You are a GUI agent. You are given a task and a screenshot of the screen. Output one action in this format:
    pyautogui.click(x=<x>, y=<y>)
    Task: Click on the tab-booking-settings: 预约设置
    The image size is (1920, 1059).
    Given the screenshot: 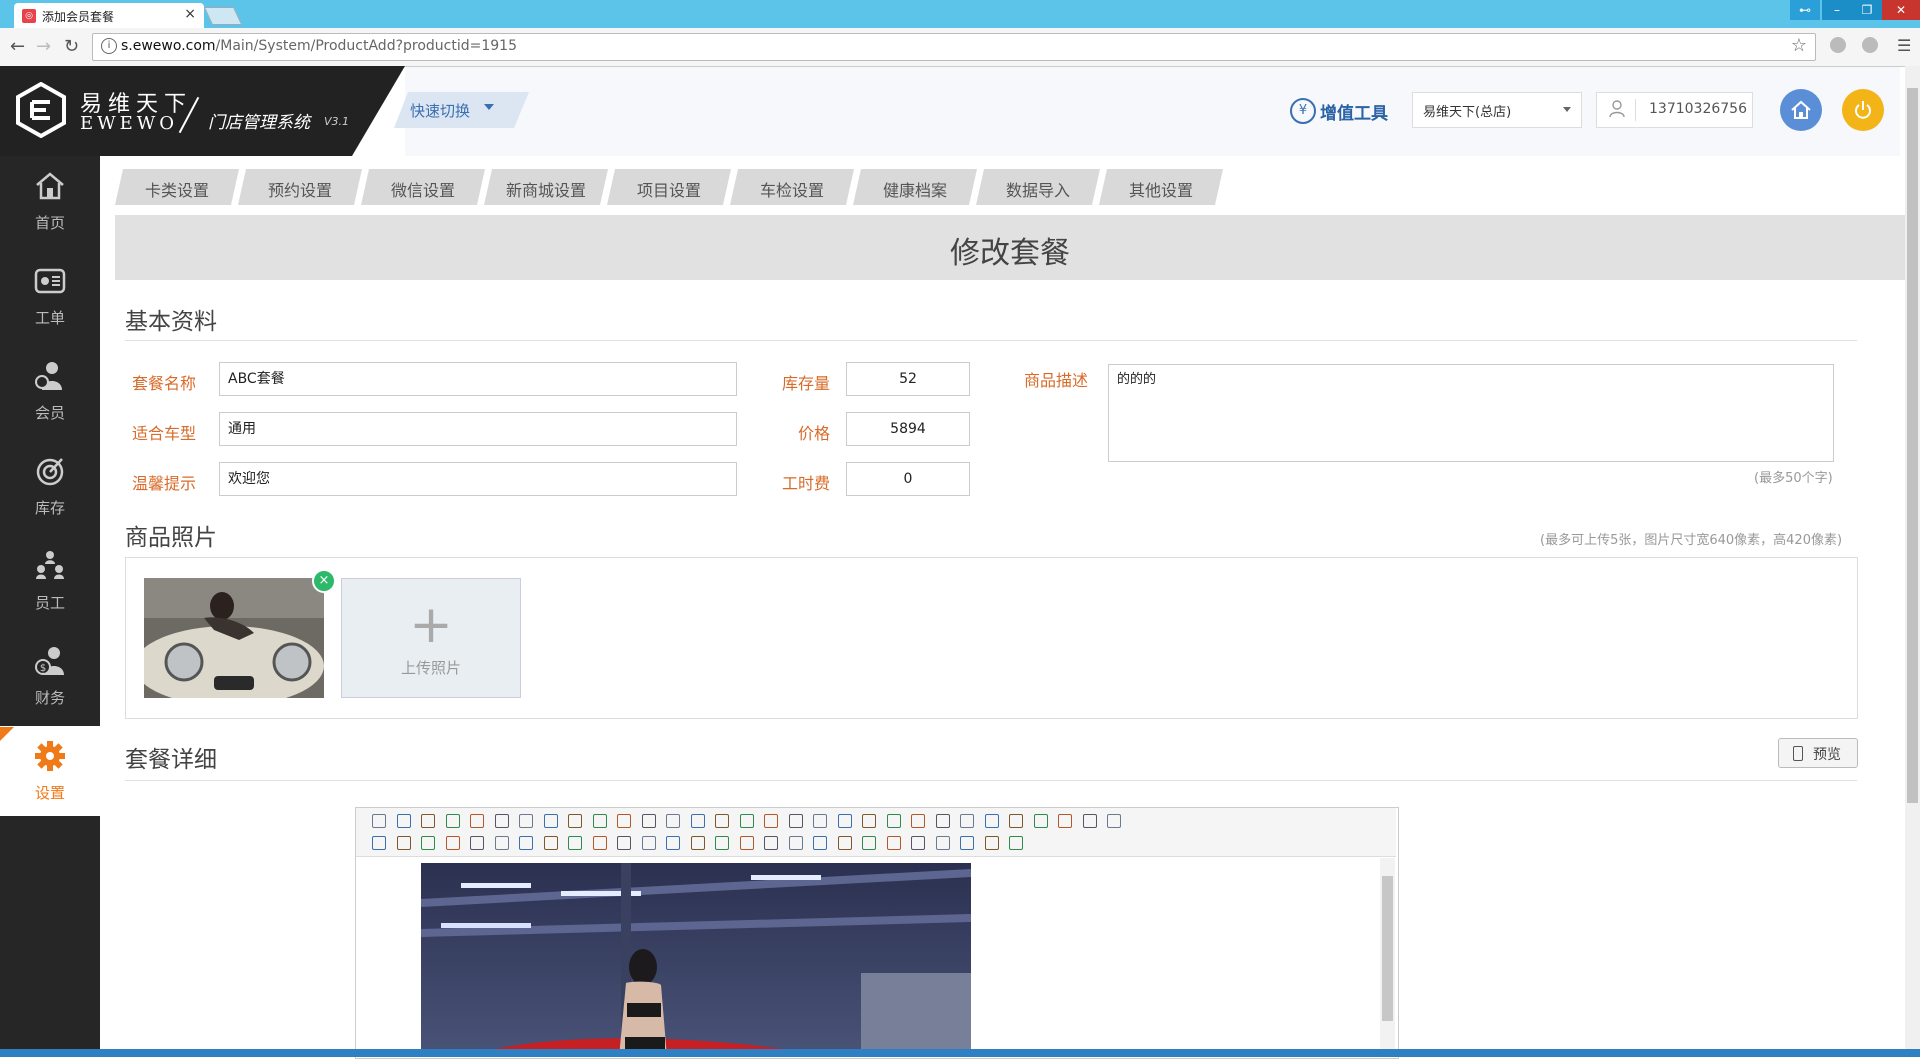 What is the action you would take?
    pyautogui.click(x=300, y=187)
    